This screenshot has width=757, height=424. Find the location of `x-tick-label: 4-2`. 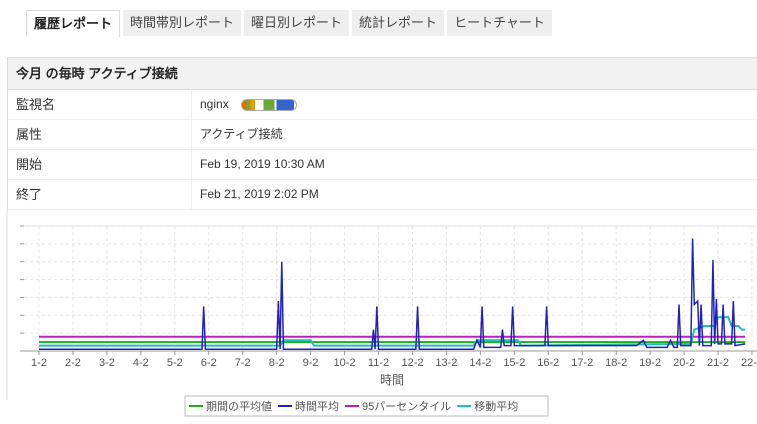

x-tick-label: 4-2 is located at coordinates (141, 363).